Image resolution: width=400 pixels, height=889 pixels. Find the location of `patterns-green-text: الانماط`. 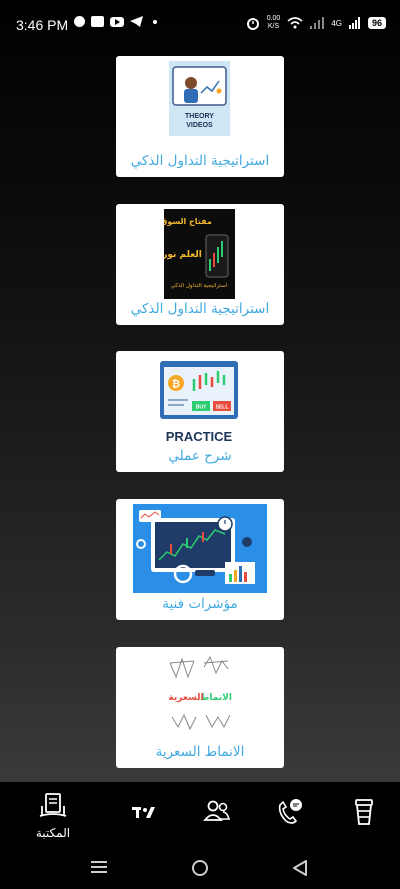

patterns-green-text: الانماط is located at coordinates (216, 698).